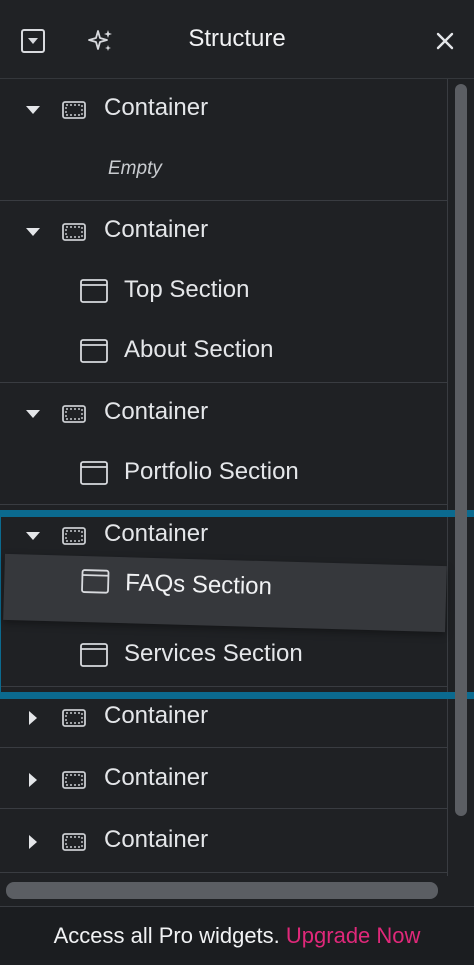  Describe the element at coordinates (447, 477) in the screenshot. I see `panel-divider` at that location.